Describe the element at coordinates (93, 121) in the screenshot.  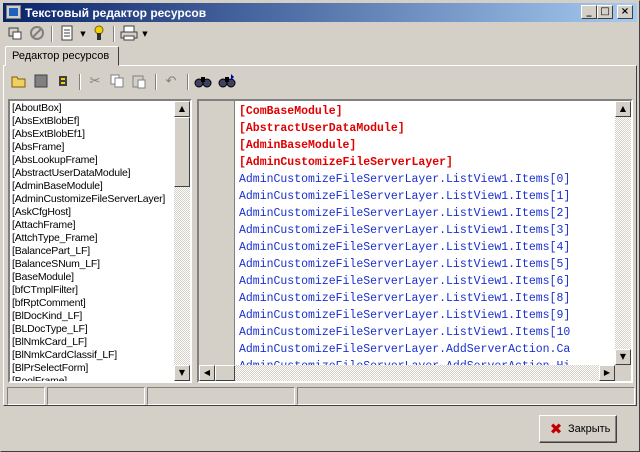
I see `list-item: [AbsExtBlobEf]` at that location.